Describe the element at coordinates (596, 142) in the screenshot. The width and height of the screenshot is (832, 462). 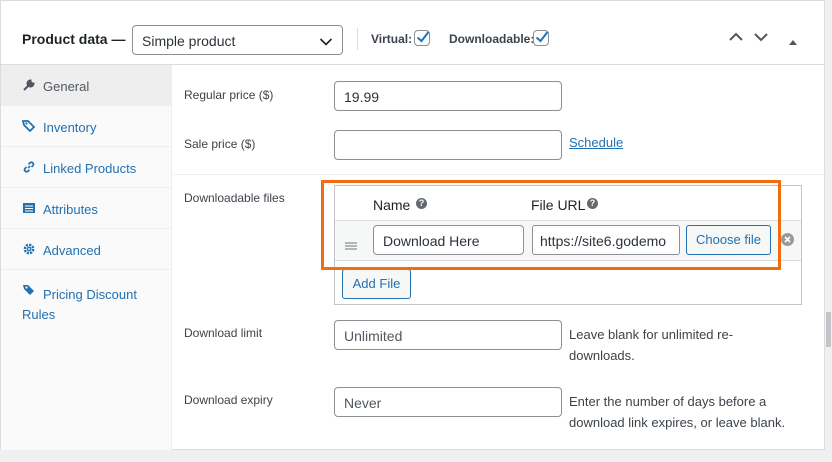
I see `schedule-link: Schedule` at that location.